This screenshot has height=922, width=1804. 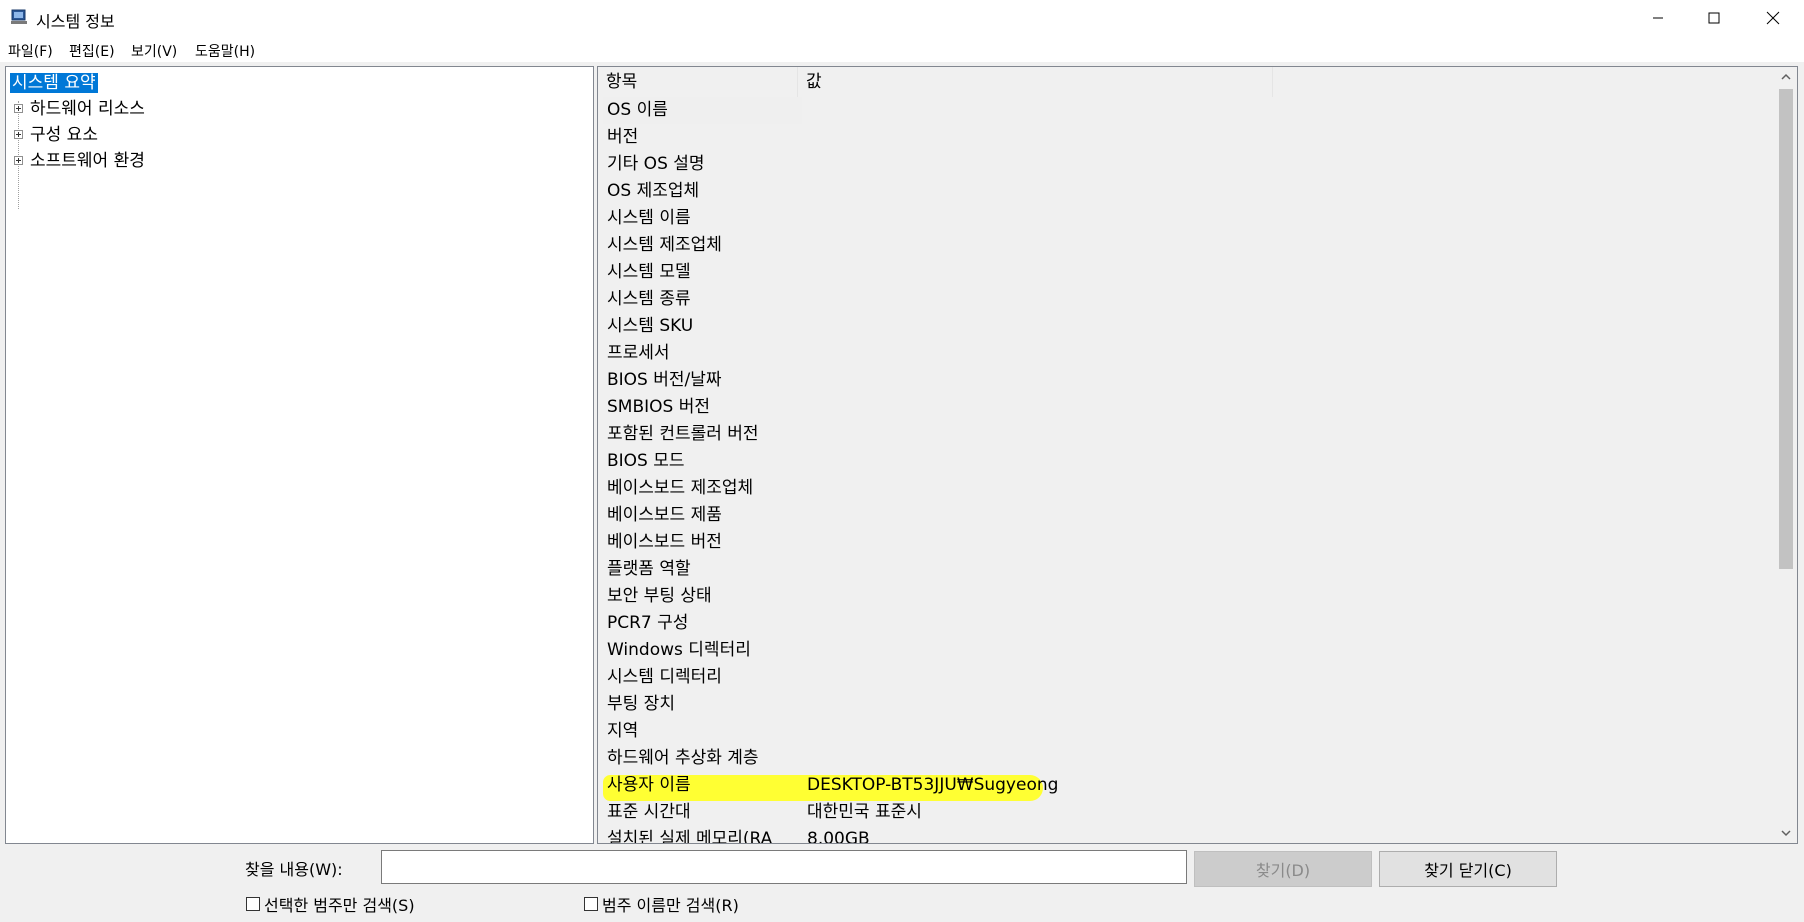 What do you see at coordinates (649, 812) in the screenshot?
I see `row-key: 표준 시간대` at bounding box center [649, 812].